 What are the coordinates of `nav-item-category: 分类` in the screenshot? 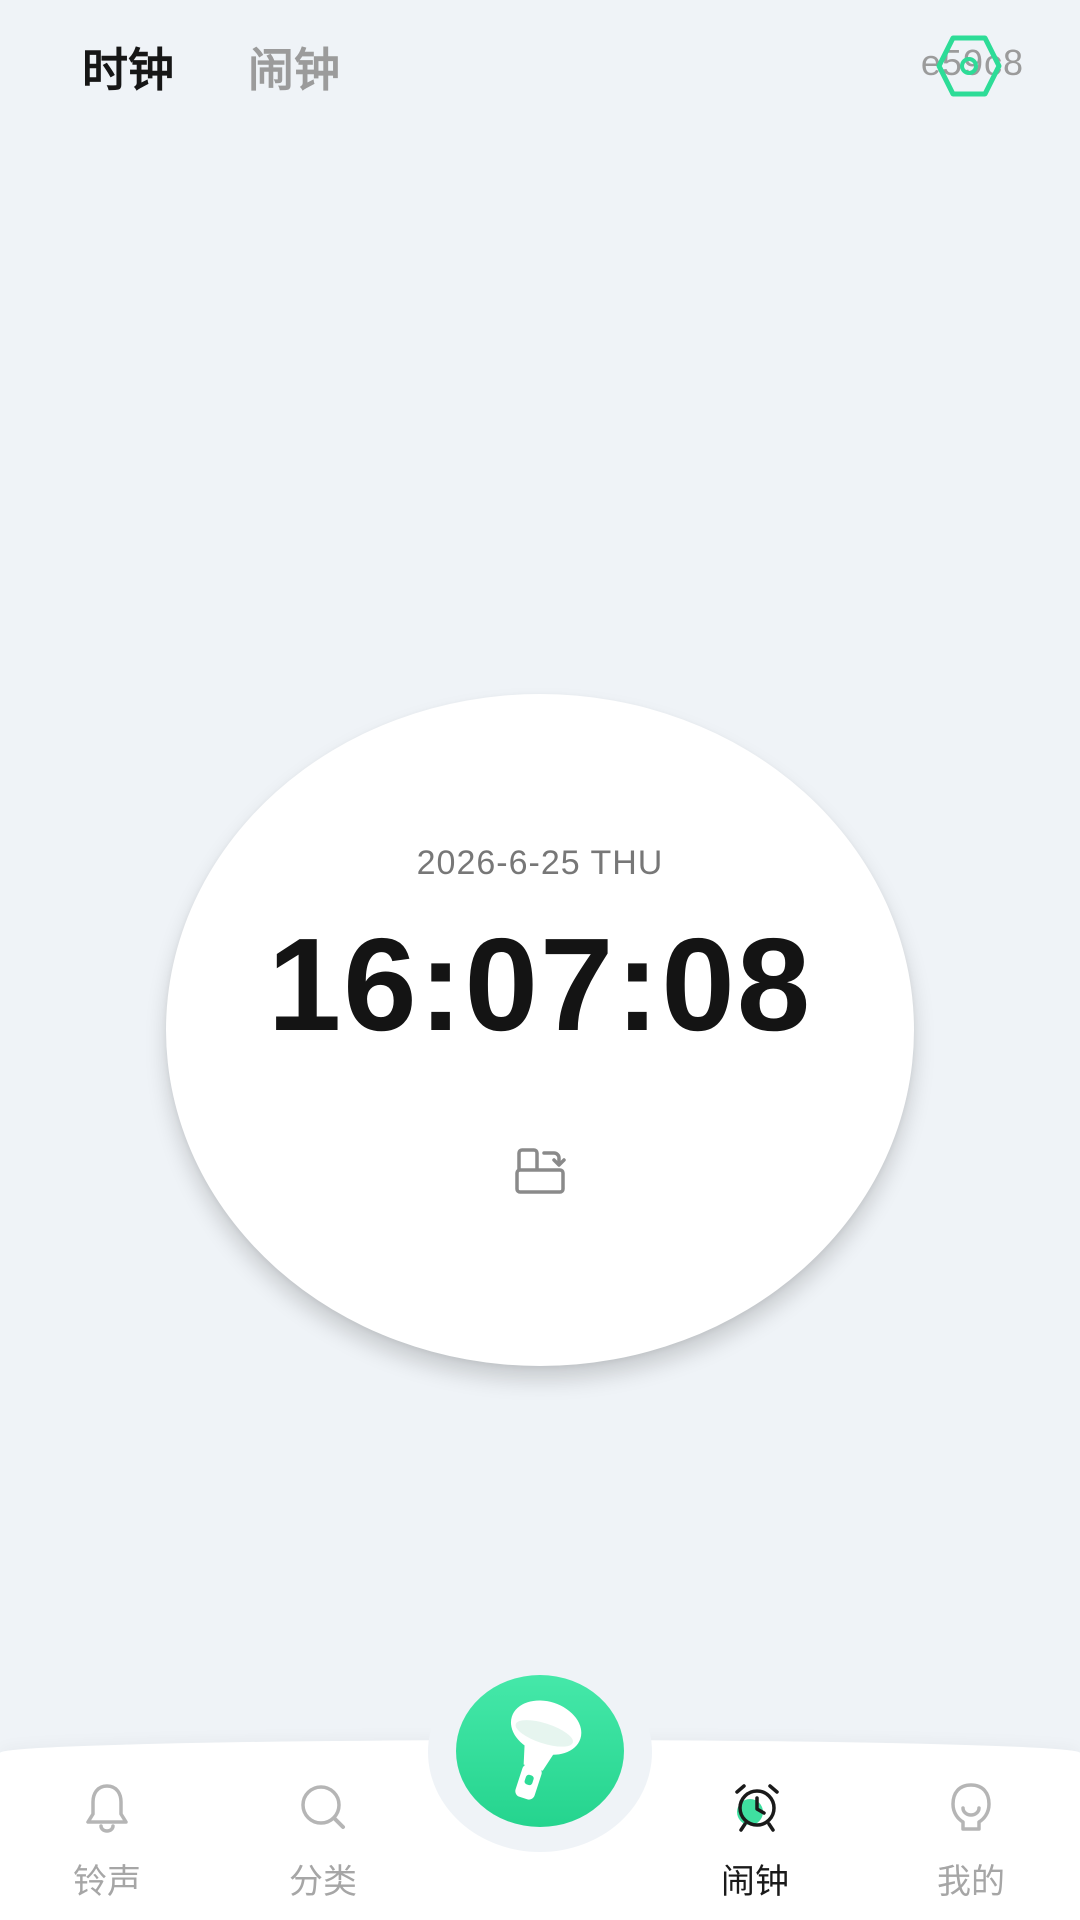 It's located at (323, 1842).